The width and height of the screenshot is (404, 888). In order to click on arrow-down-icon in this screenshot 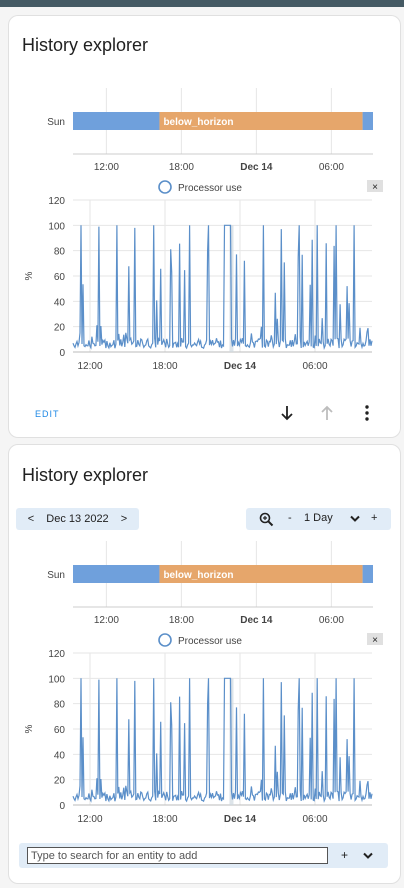, I will do `click(287, 413)`.